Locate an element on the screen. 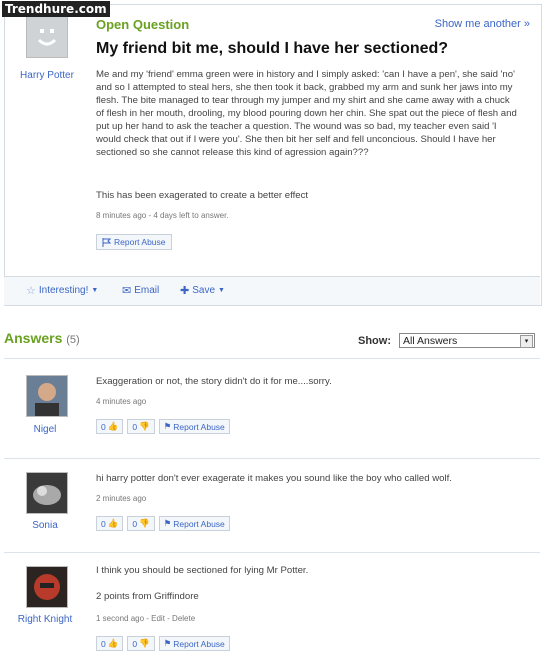  answers-label: Answers is located at coordinates (33, 338).